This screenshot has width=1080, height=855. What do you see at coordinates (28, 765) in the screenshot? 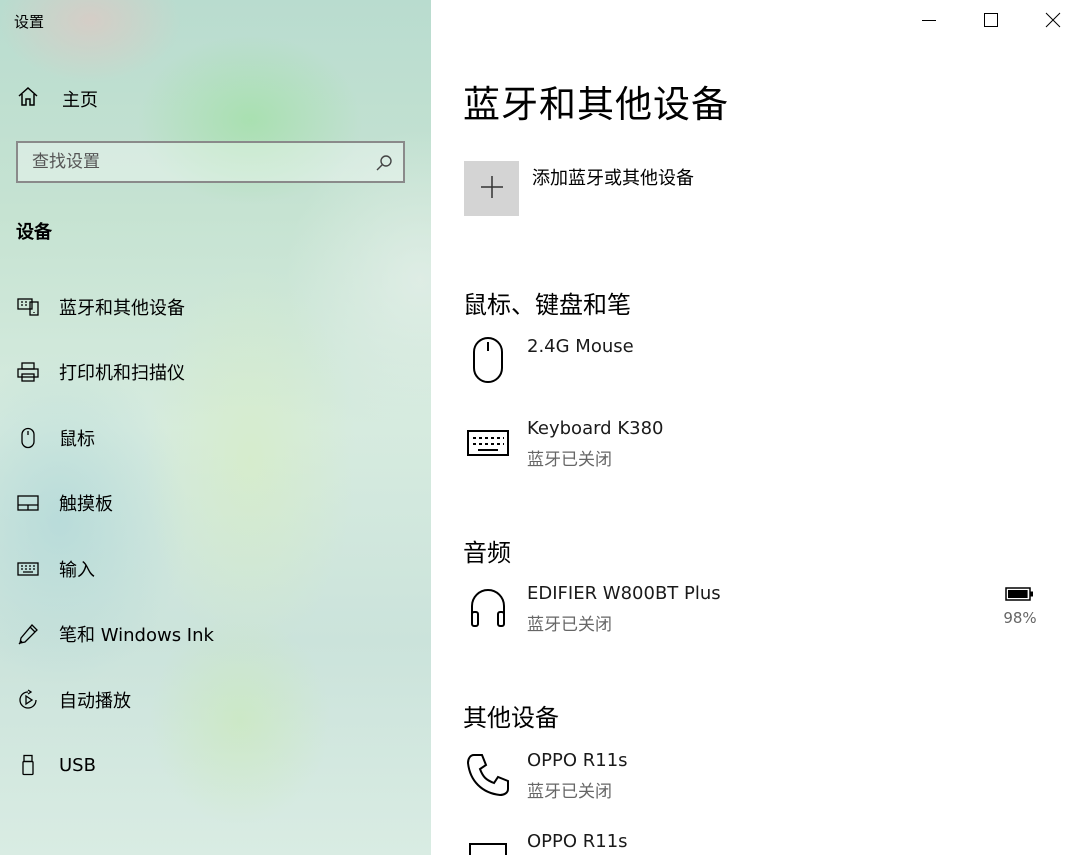
I see `usb-icon` at bounding box center [28, 765].